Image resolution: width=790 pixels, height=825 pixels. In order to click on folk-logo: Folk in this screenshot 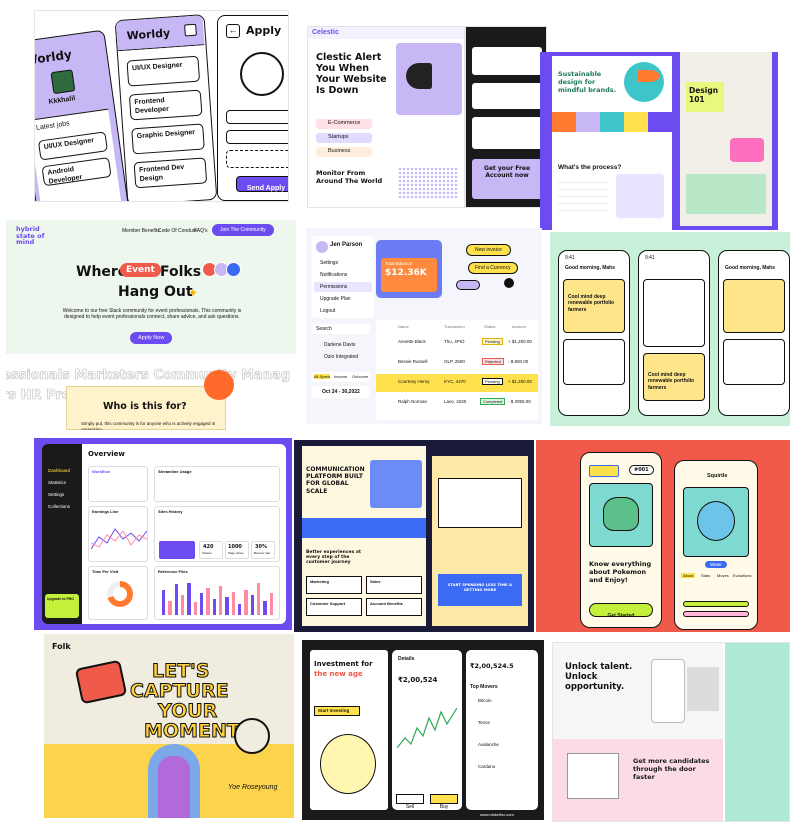, I will do `click(61, 646)`.